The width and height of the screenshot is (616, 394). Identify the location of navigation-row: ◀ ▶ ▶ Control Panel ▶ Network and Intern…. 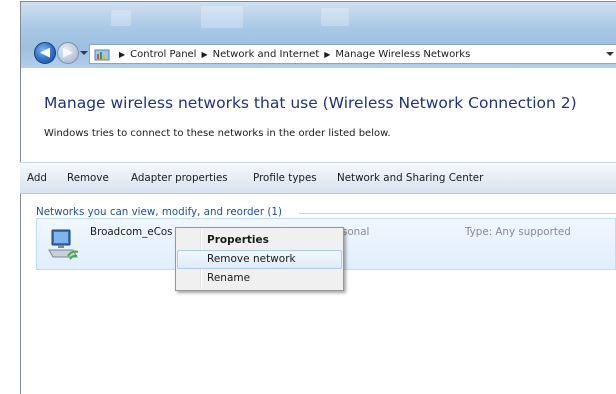
(318, 53).